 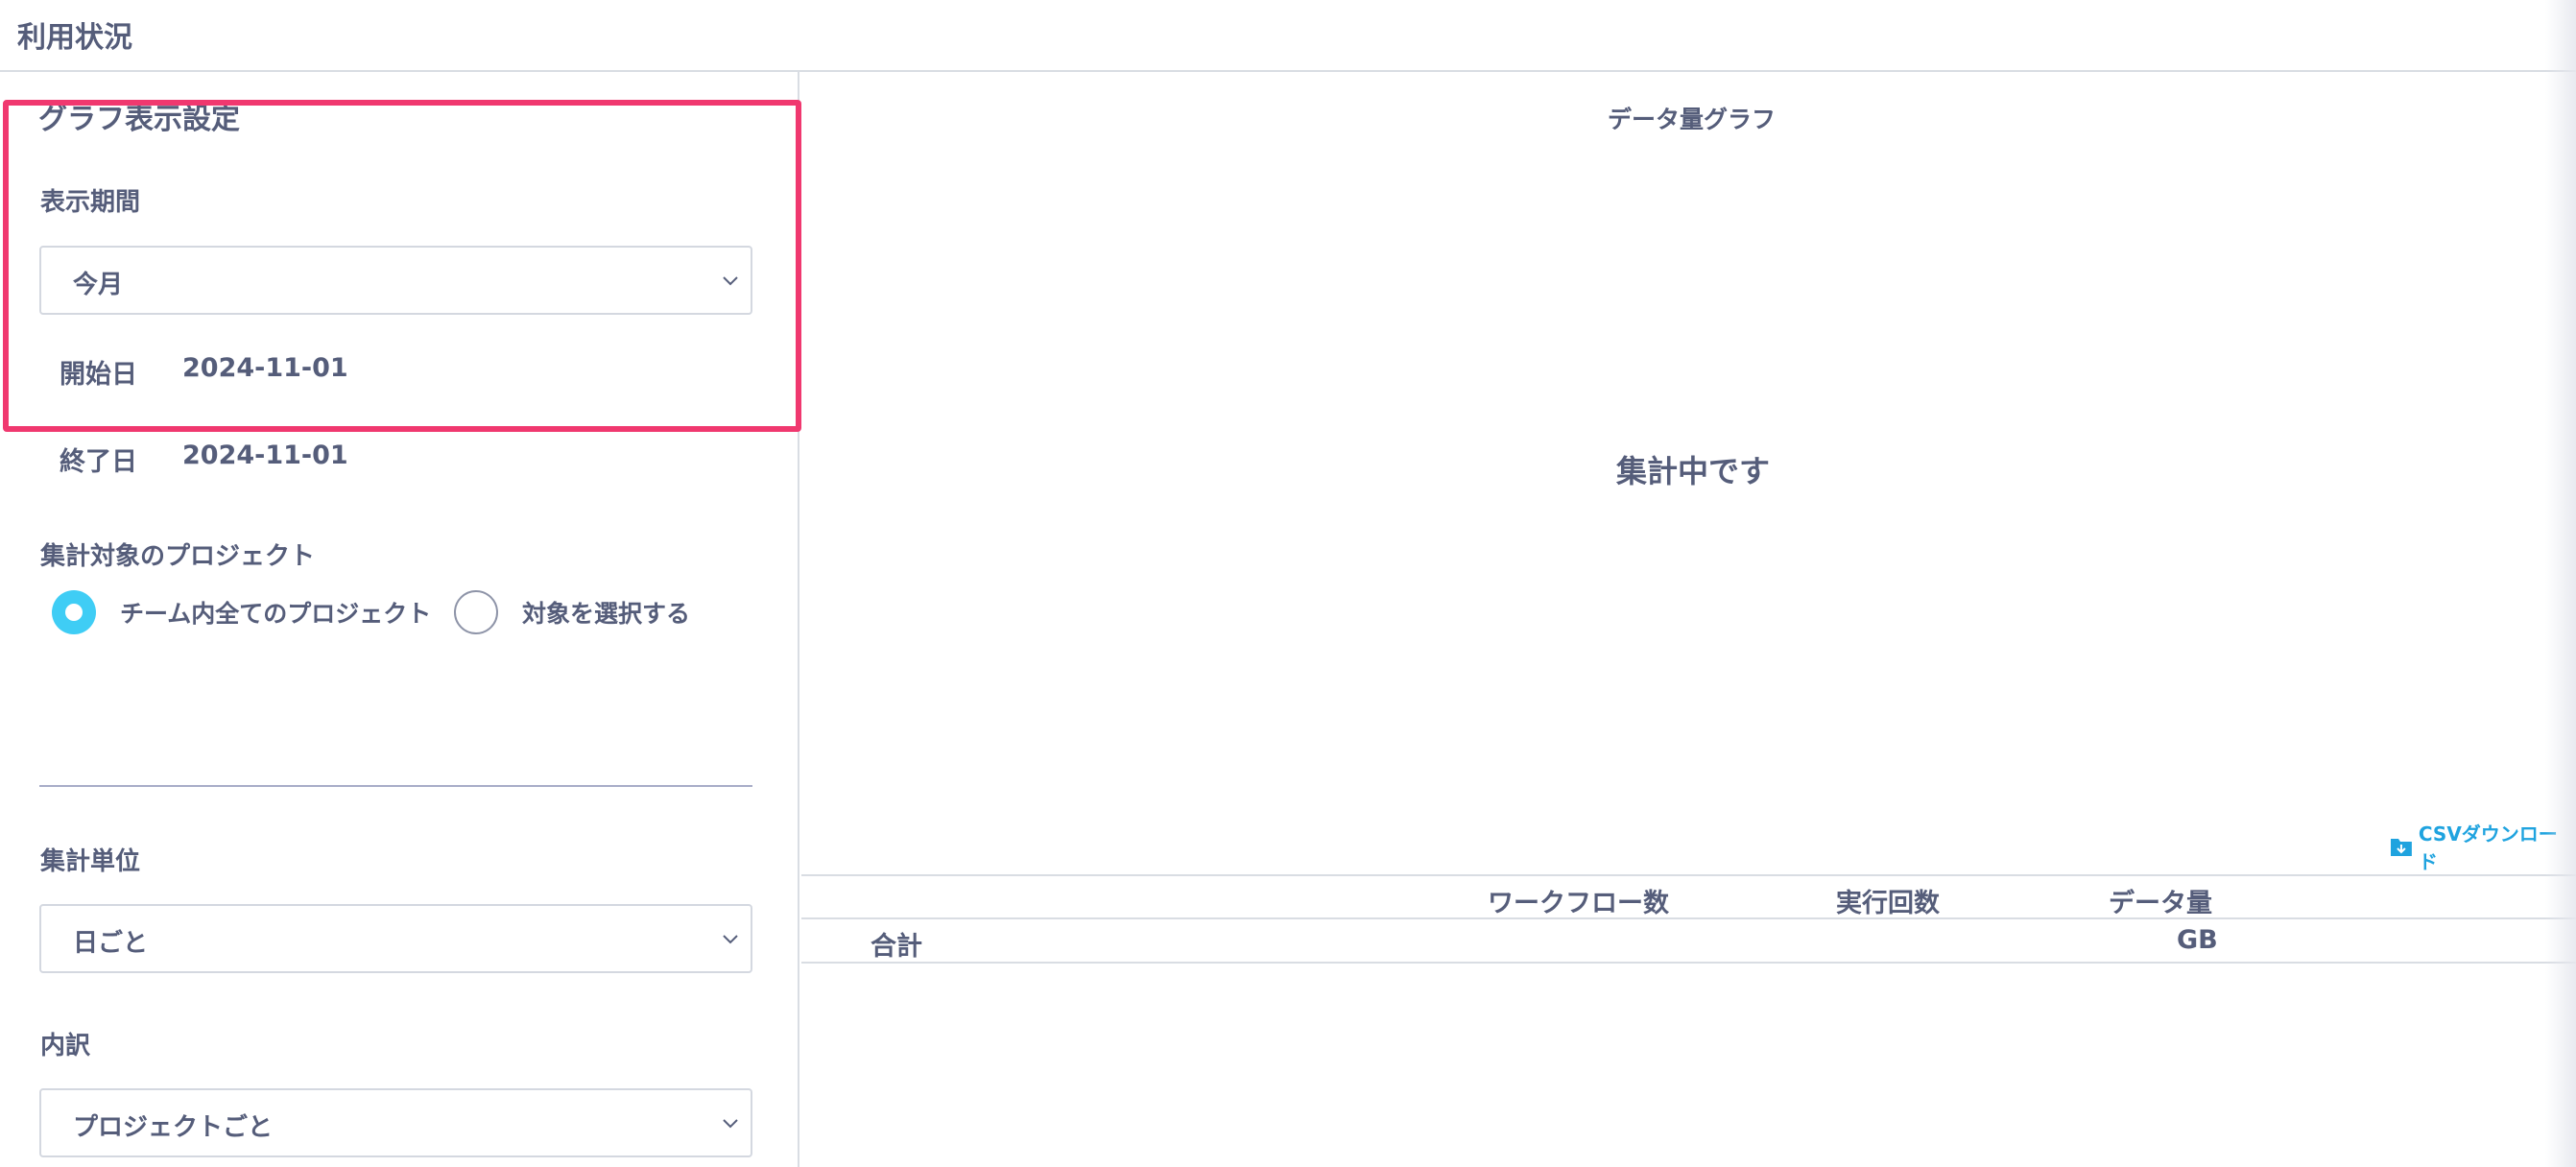 I want to click on radio-select-projects-label: 対象を選択する, so click(x=606, y=612).